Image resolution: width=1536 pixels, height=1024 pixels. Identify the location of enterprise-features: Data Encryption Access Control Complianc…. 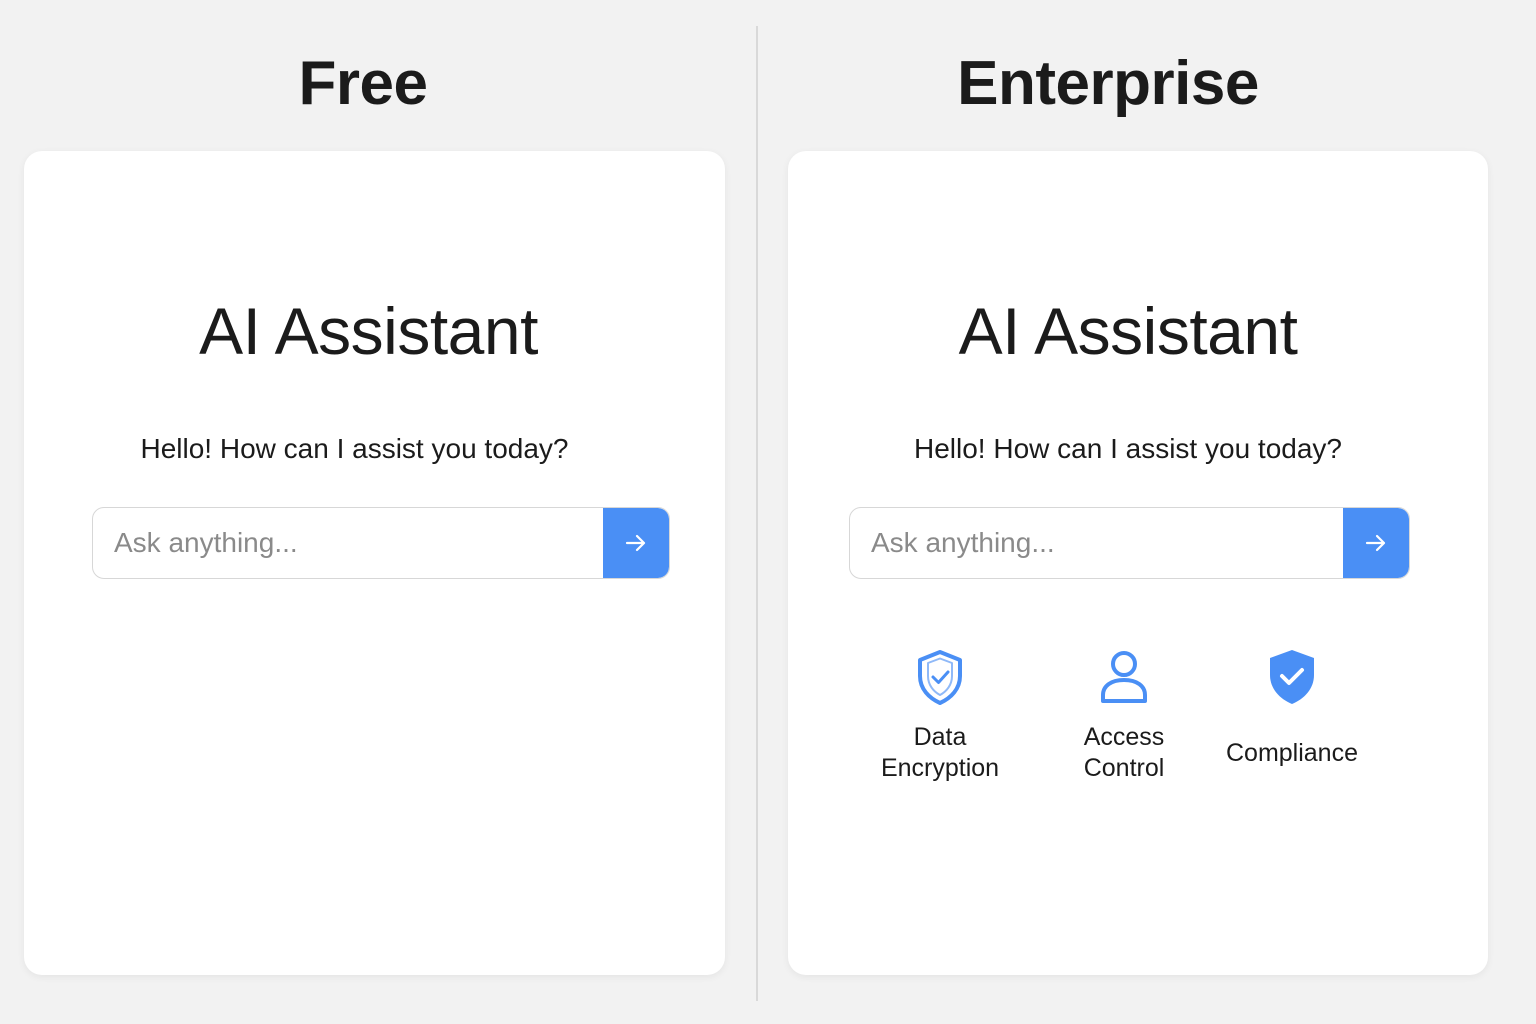
(1138, 721).